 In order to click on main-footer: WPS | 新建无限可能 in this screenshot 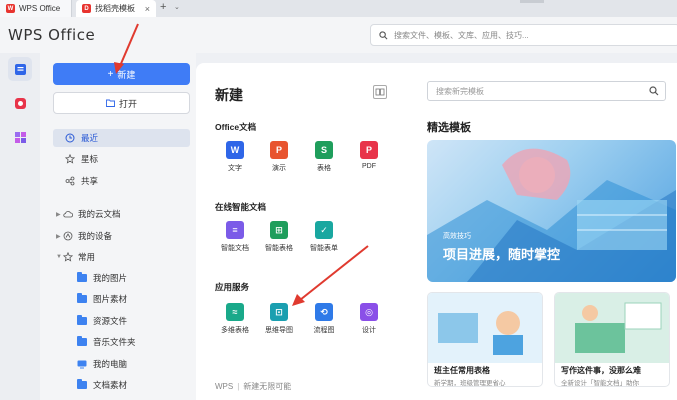, I will do `click(253, 386)`.